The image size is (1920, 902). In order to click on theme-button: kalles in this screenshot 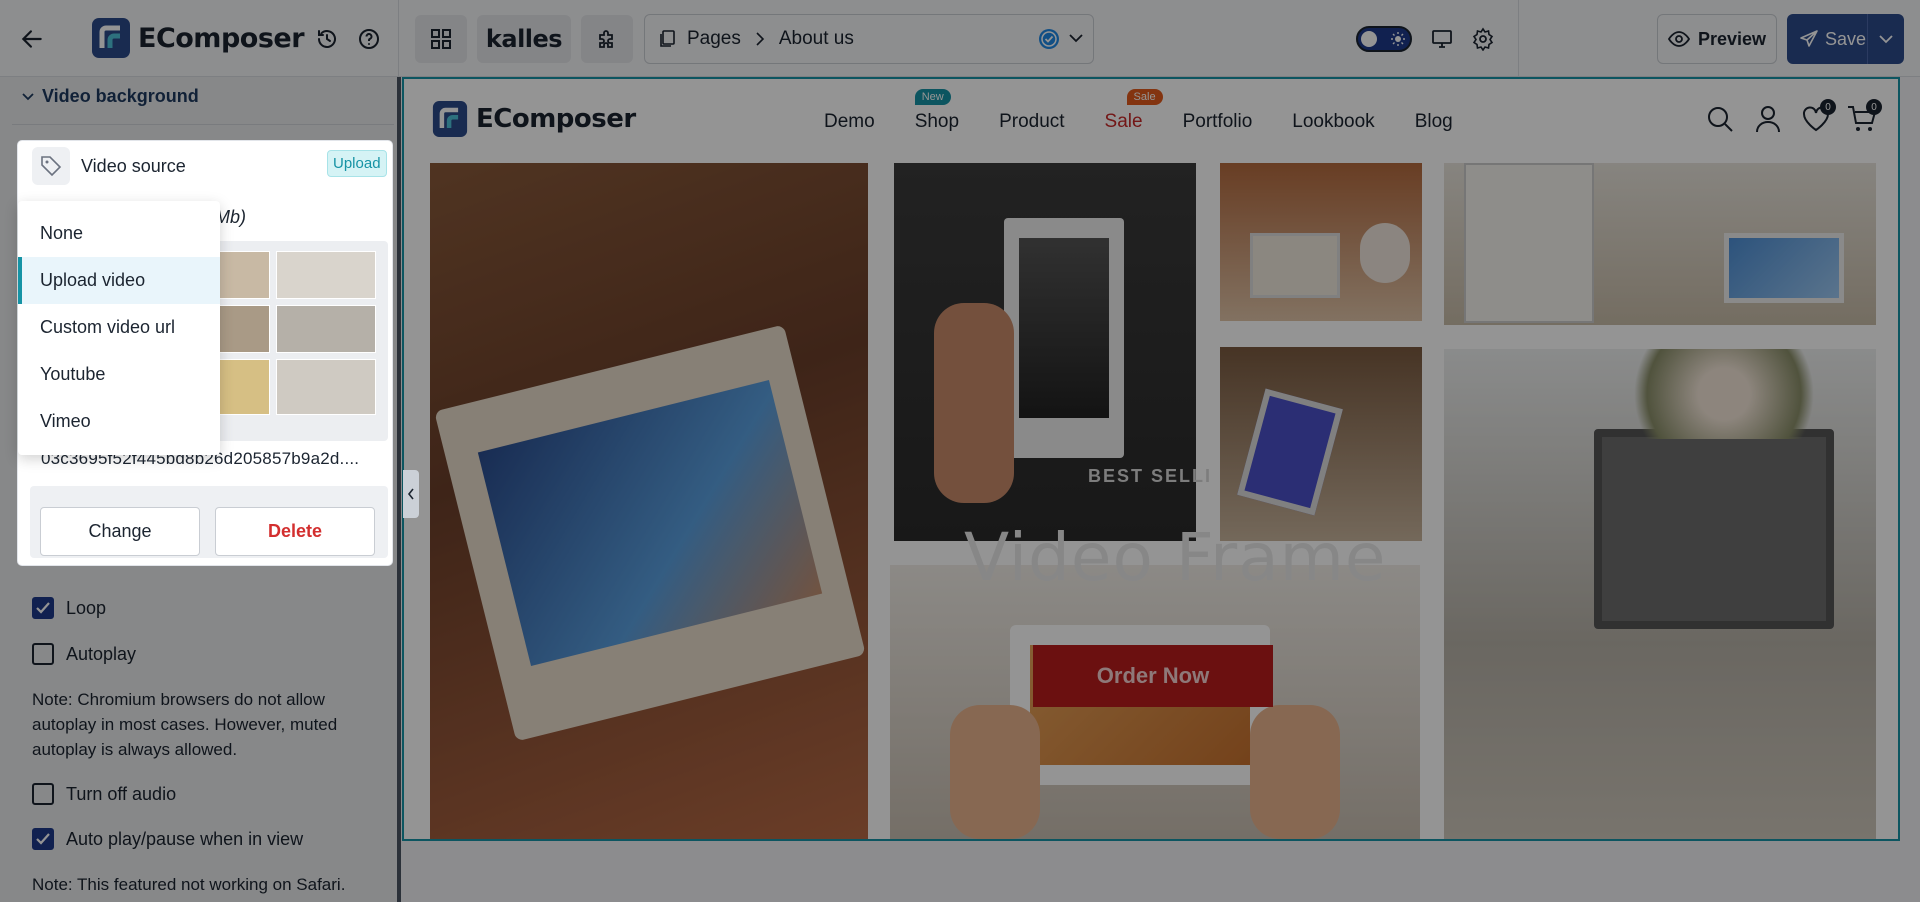, I will do `click(524, 39)`.